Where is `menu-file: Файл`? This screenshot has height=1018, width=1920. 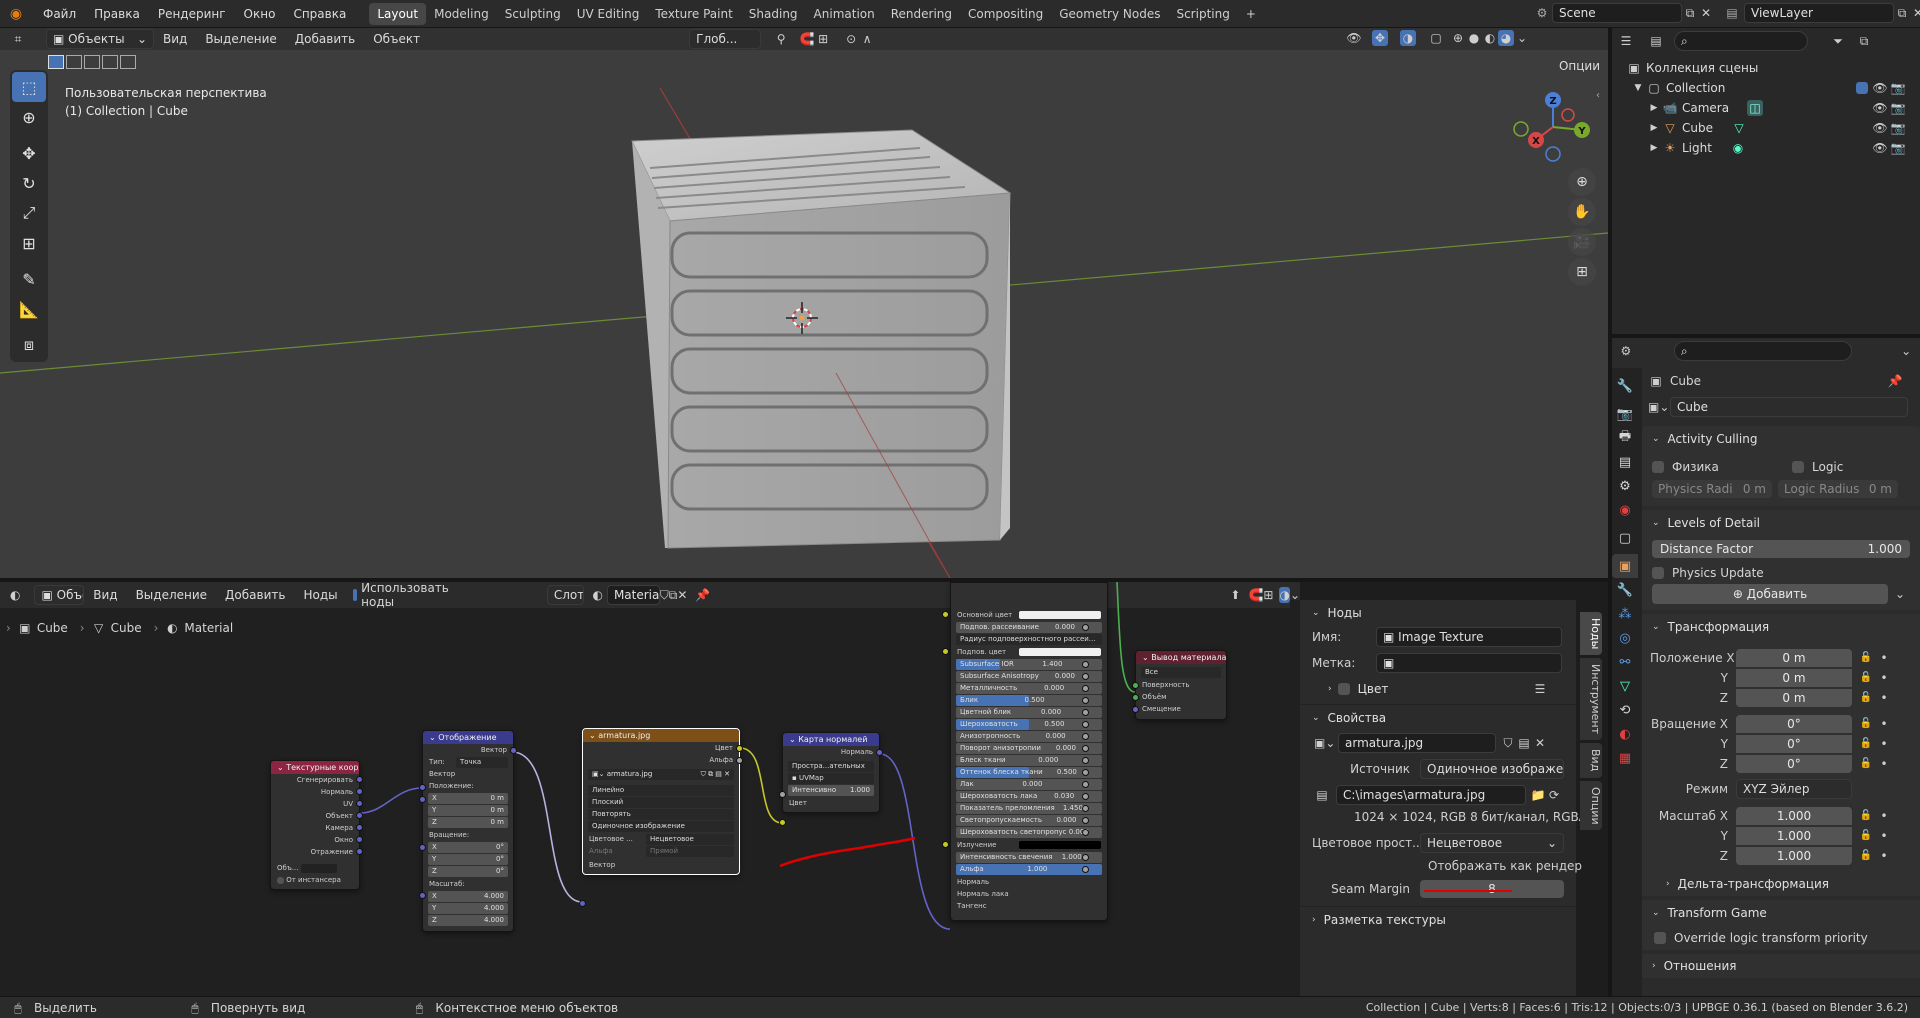 menu-file: Файл is located at coordinates (59, 14).